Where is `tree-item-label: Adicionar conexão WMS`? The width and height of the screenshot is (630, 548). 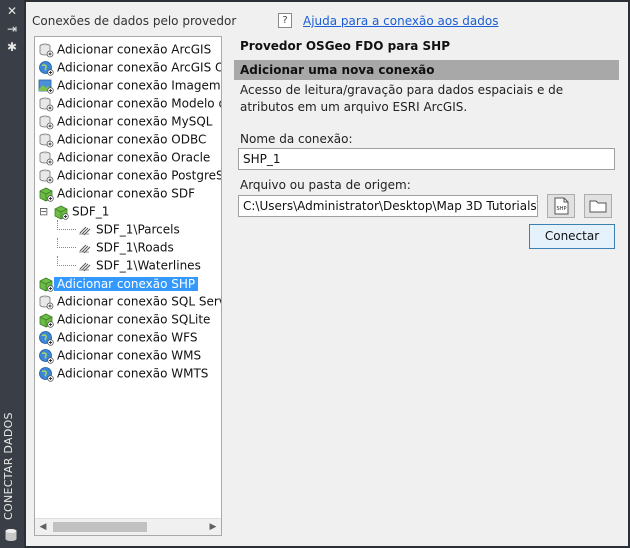 tree-item-label: Adicionar conexão WMS is located at coordinates (129, 355).